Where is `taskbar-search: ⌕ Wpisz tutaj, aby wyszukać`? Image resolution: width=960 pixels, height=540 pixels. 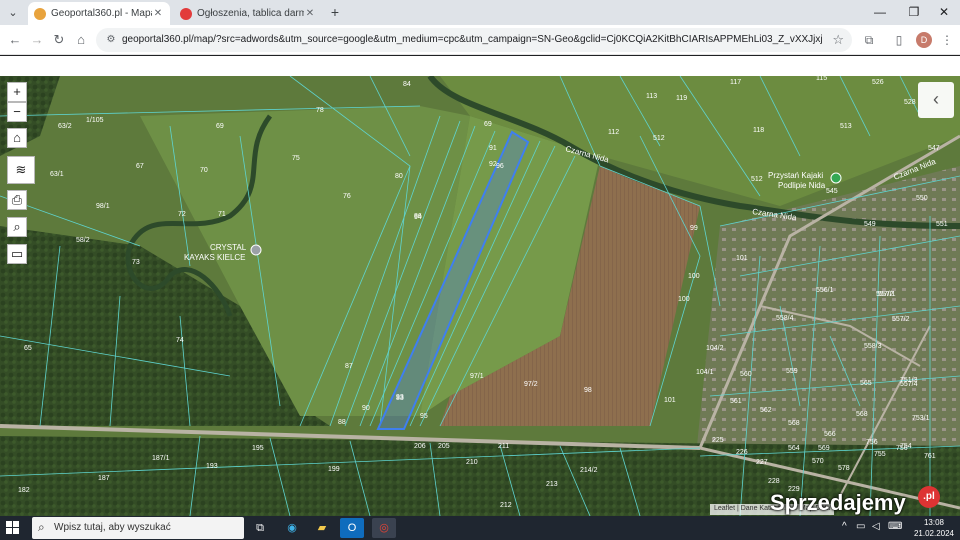
taskbar-search: ⌕ Wpisz tutaj, aby wyszukać is located at coordinates (138, 528).